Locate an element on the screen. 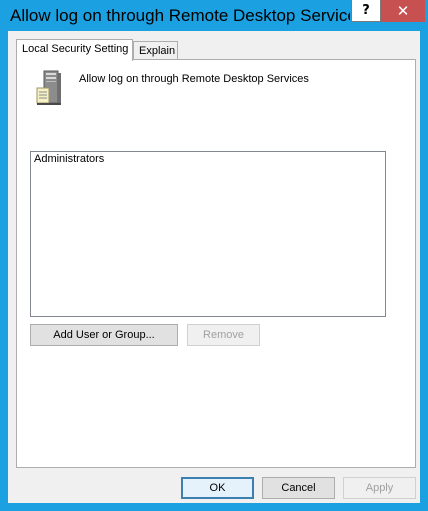 The width and height of the screenshot is (428, 511). help-button: ? is located at coordinates (366, 11).